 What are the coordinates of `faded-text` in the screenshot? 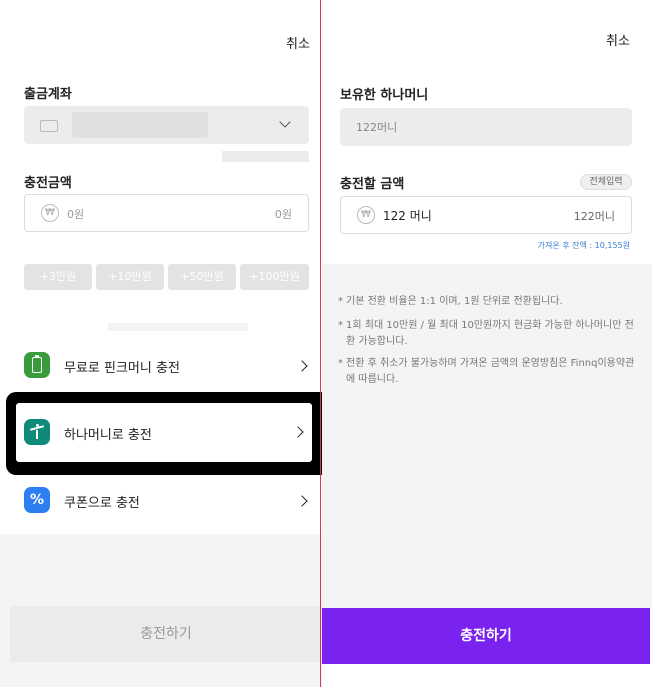 It's located at (178, 327).